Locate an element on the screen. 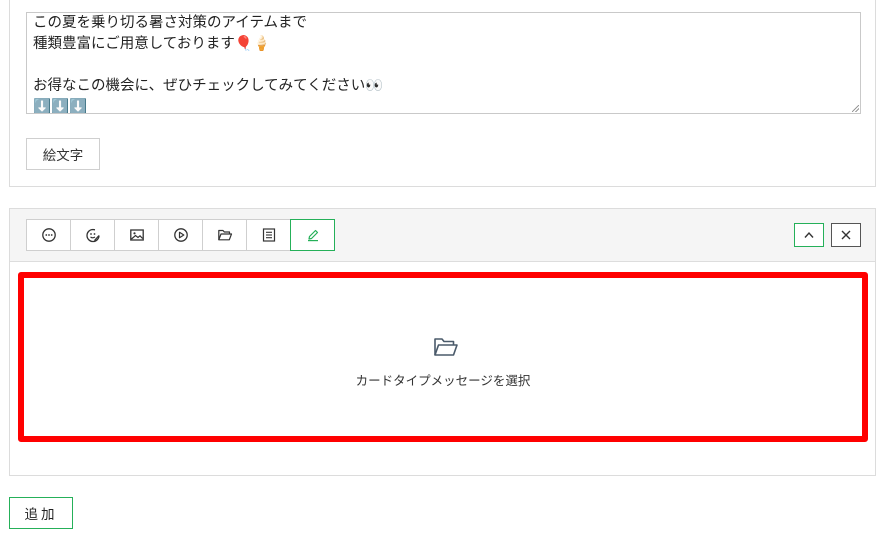  resize-handle is located at coordinates (855, 108).